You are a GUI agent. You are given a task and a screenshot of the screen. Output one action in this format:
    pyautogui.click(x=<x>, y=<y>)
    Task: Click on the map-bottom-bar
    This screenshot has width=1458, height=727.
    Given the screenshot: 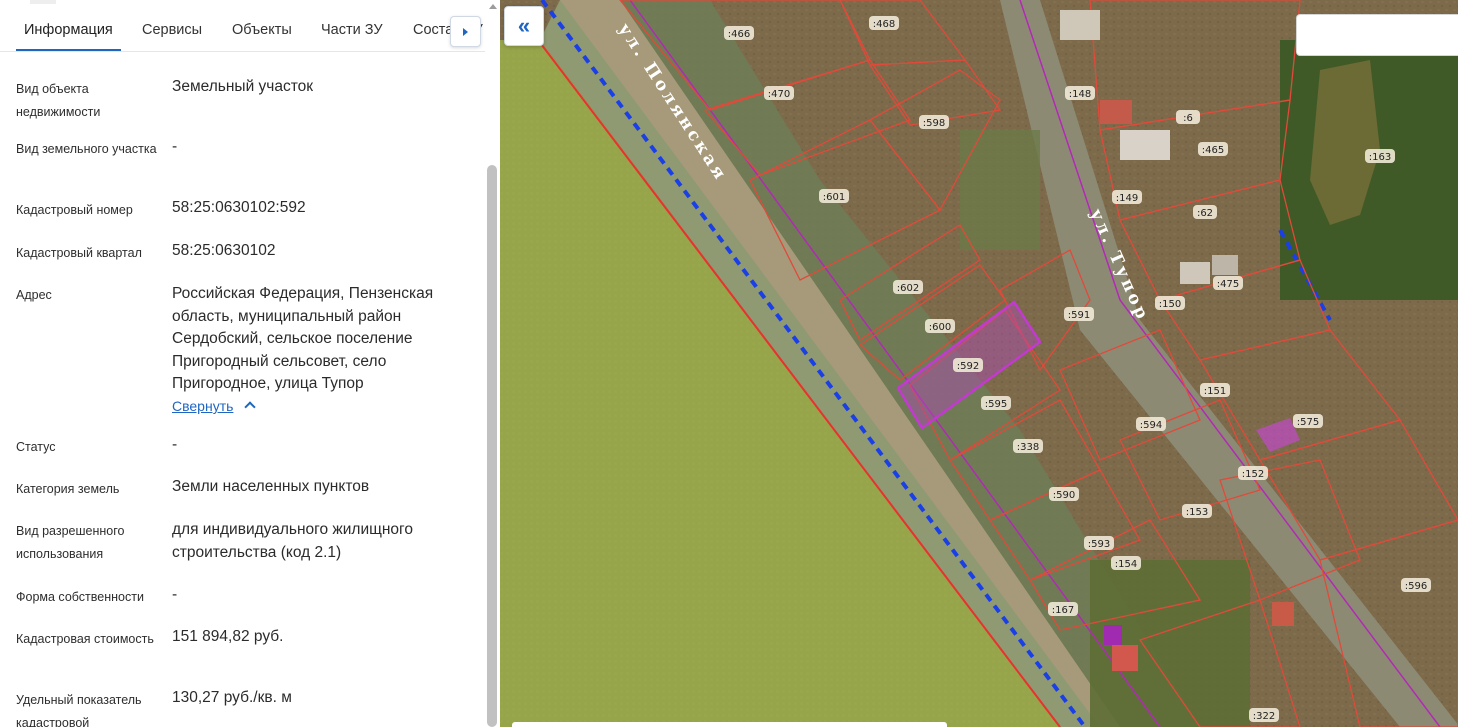 What is the action you would take?
    pyautogui.click(x=729, y=724)
    